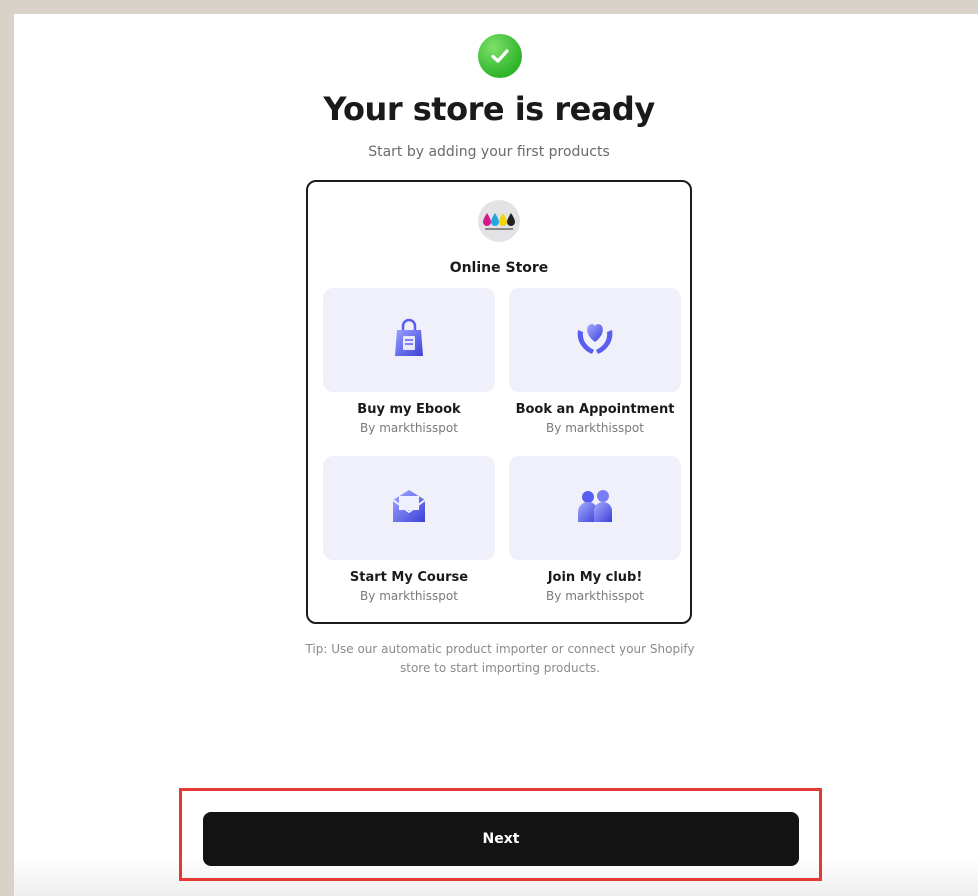  I want to click on store-name: Online Store, so click(499, 268).